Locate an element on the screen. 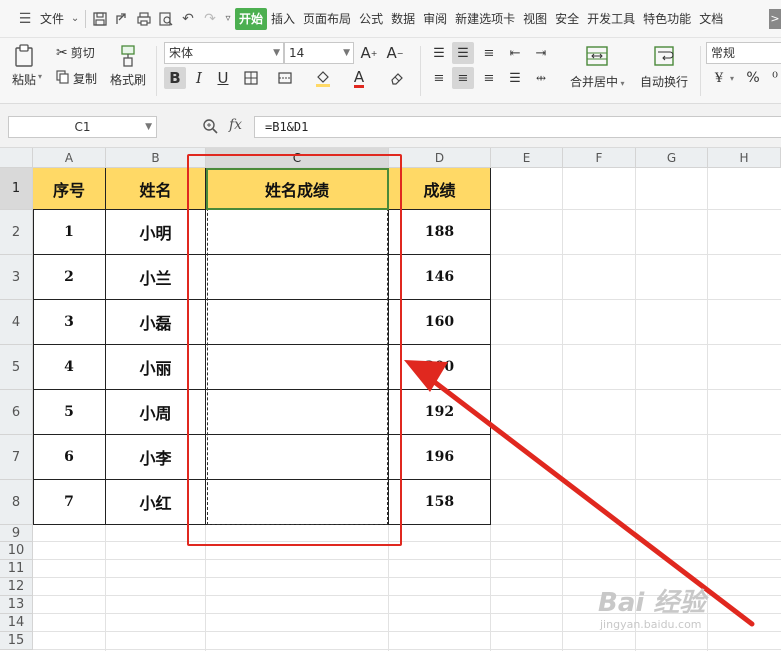 The image size is (781, 651). tab-data: 数据 is located at coordinates (403, 19).